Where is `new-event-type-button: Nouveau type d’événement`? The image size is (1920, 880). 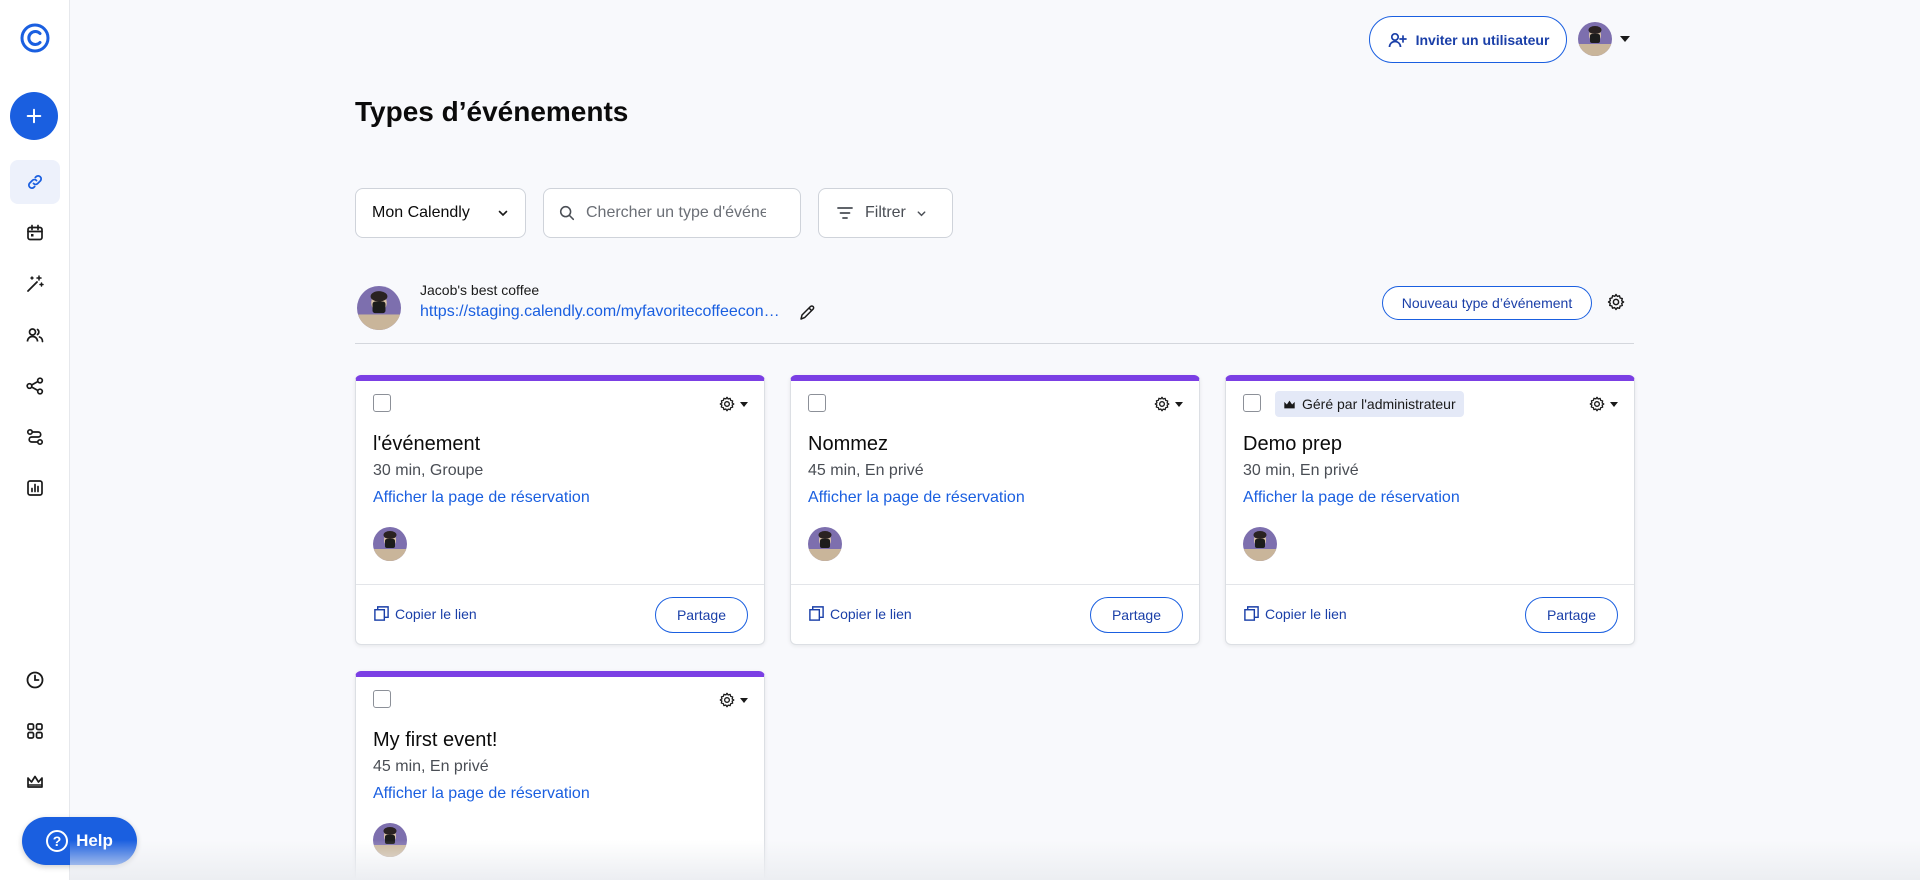
new-event-type-button: Nouveau type d’événement is located at coordinates (1487, 303).